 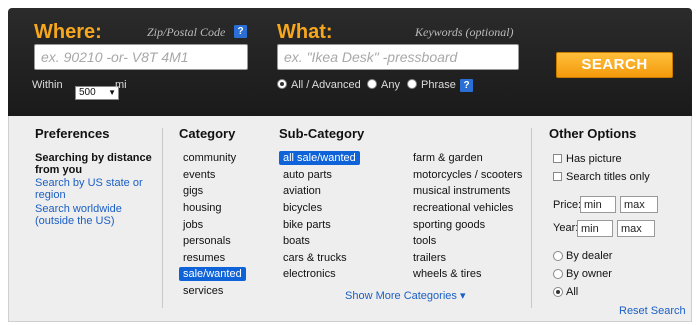 What do you see at coordinates (315, 258) in the screenshot?
I see `subcategory-item: cars & trucks` at bounding box center [315, 258].